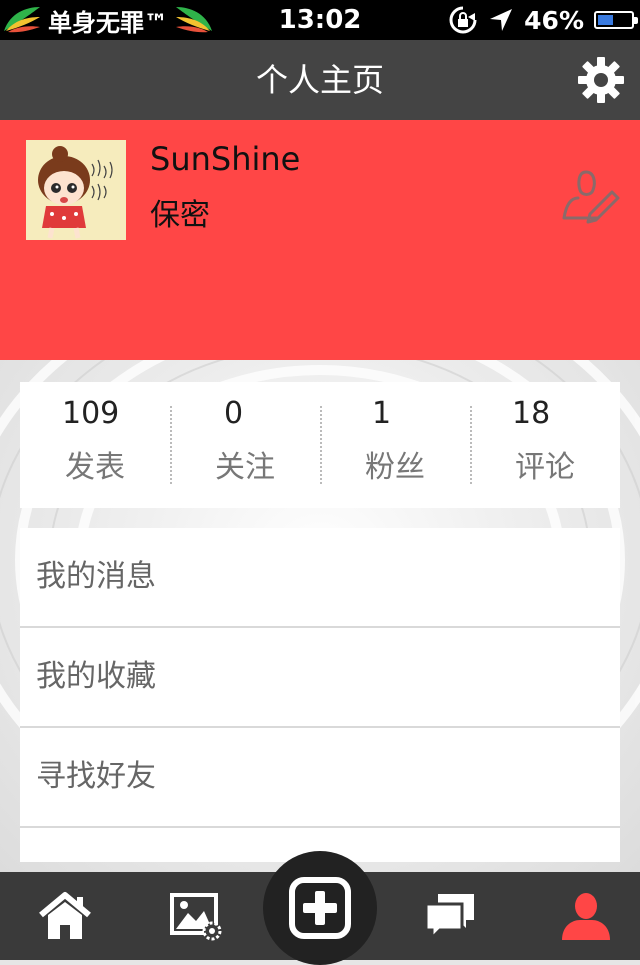  Describe the element at coordinates (180, 215) in the screenshot. I see `gender-label: 保密` at that location.